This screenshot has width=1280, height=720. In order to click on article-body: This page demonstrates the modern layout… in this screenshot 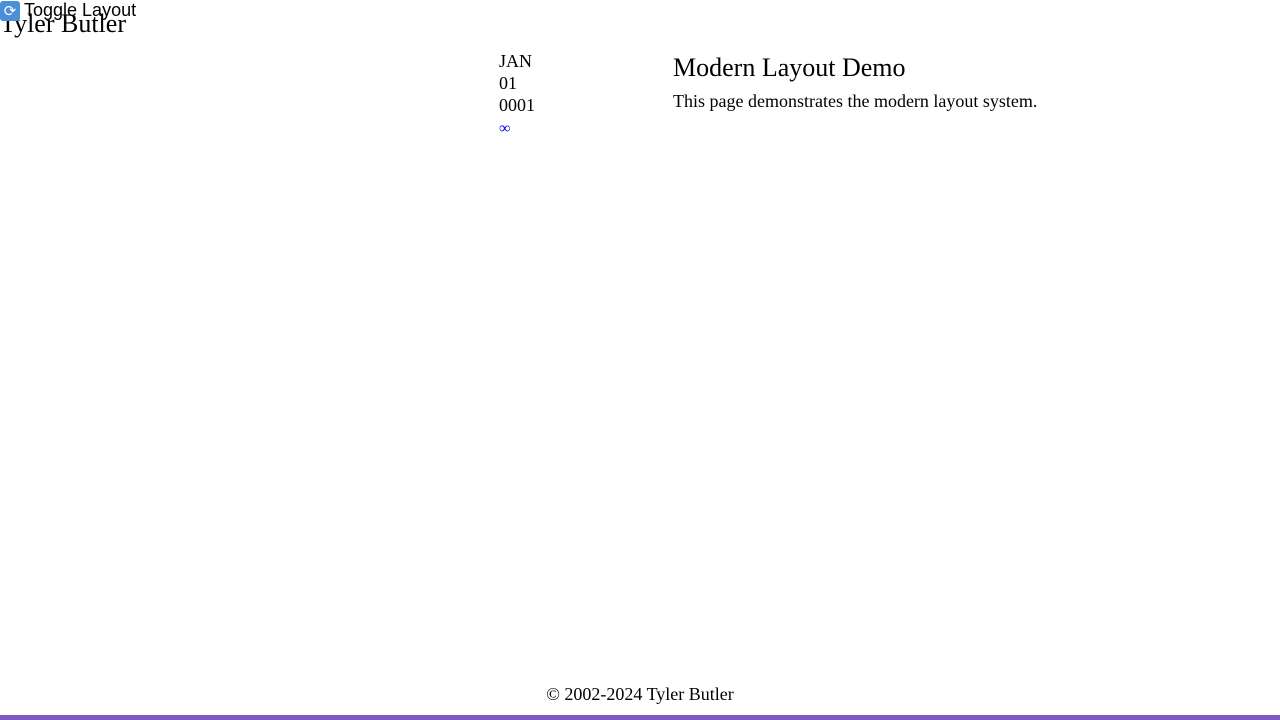, I will do `click(855, 101)`.